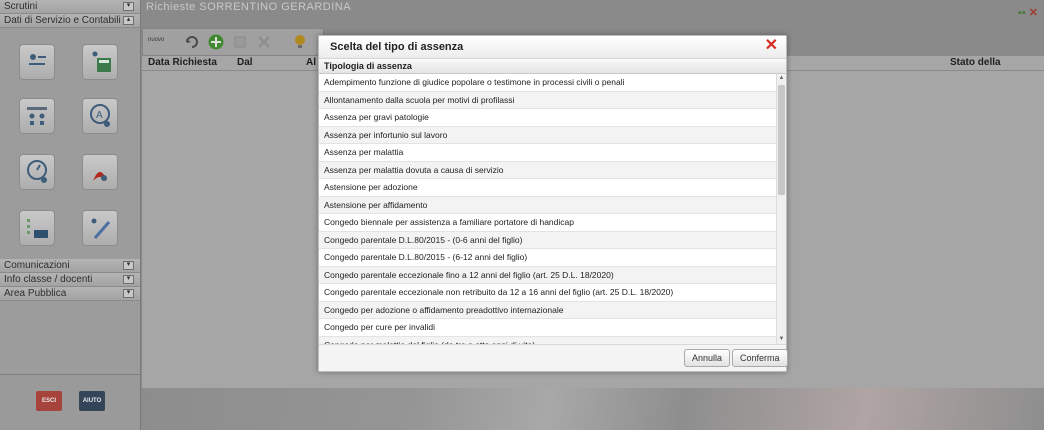 This screenshot has width=1044, height=430. What do you see at coordinates (70, 138) in the screenshot?
I see `sidebar-icon-grid: A` at bounding box center [70, 138].